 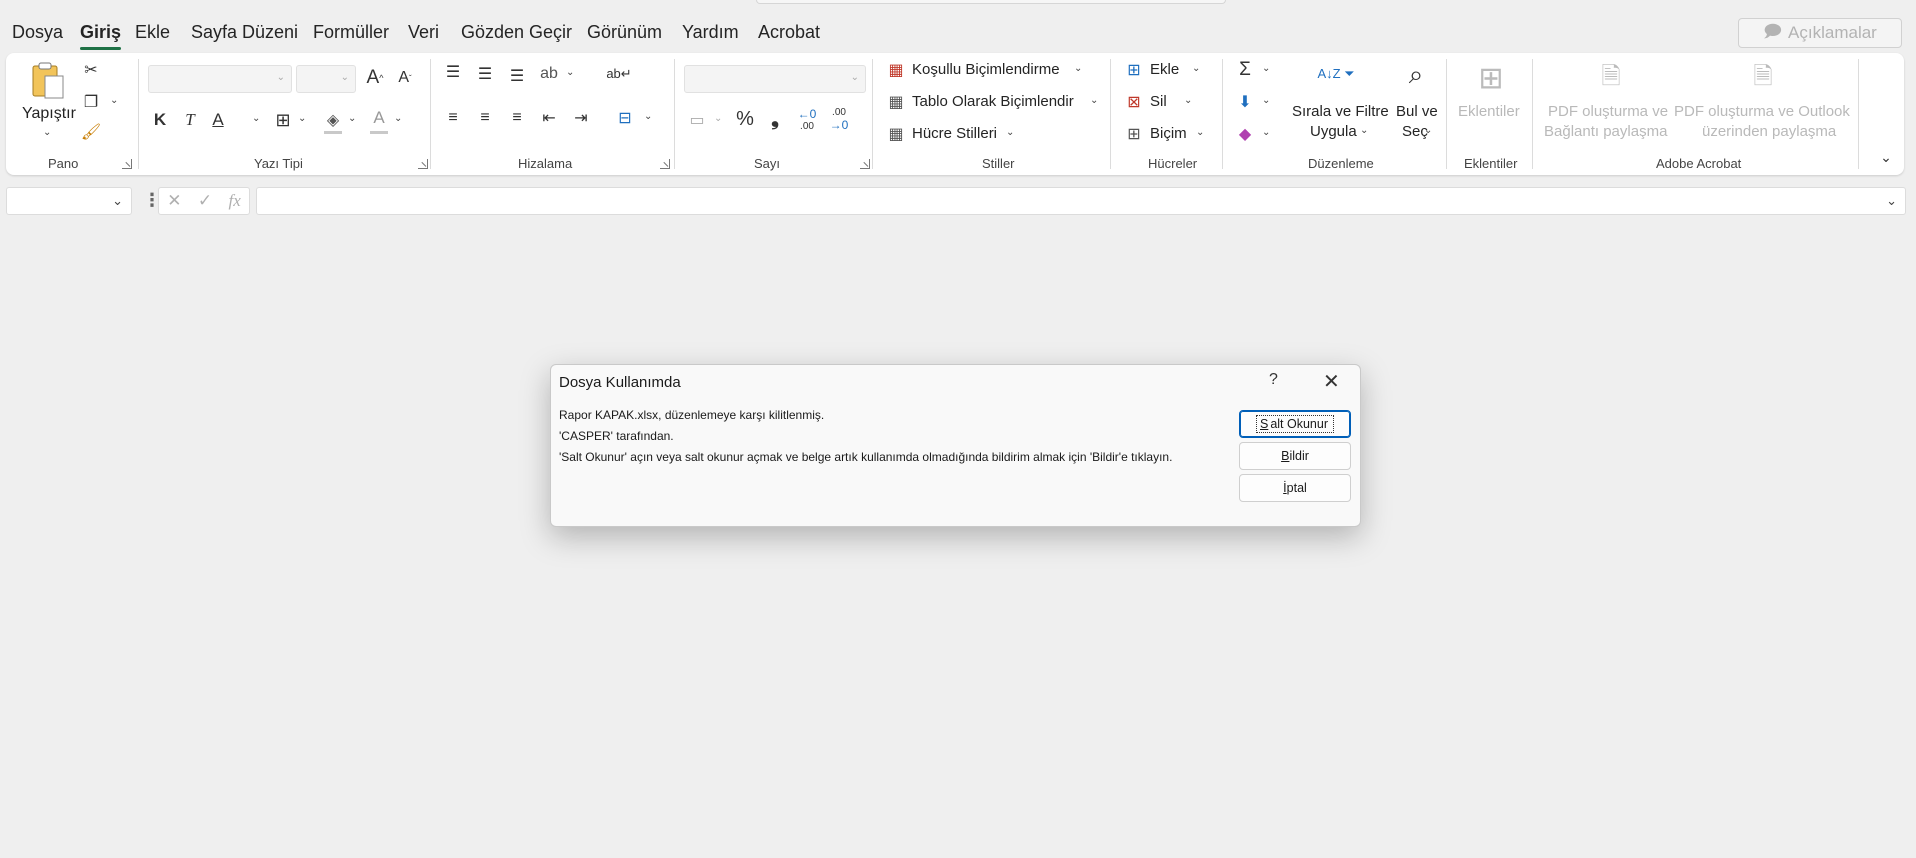 I want to click on cut-icon: ✂, so click(x=91, y=70).